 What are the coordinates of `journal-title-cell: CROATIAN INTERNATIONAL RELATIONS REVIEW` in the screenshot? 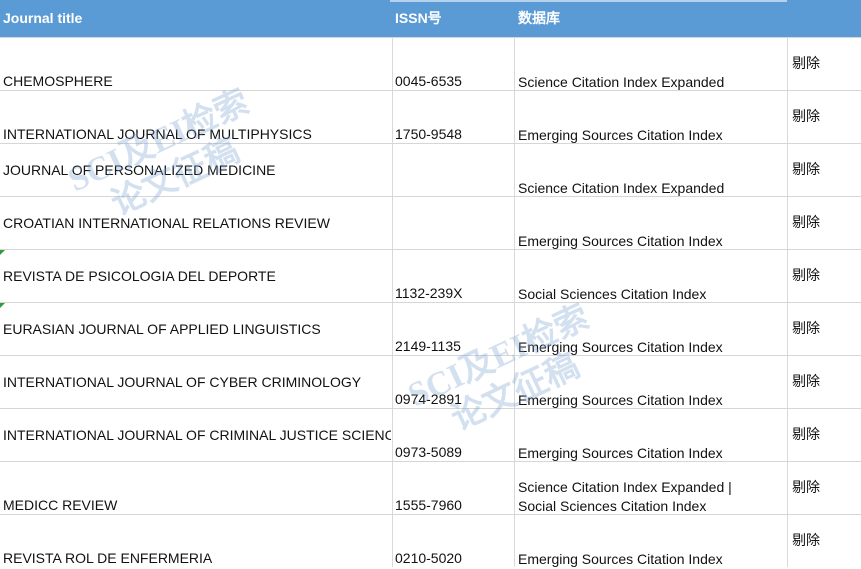 It's located at (197, 223).